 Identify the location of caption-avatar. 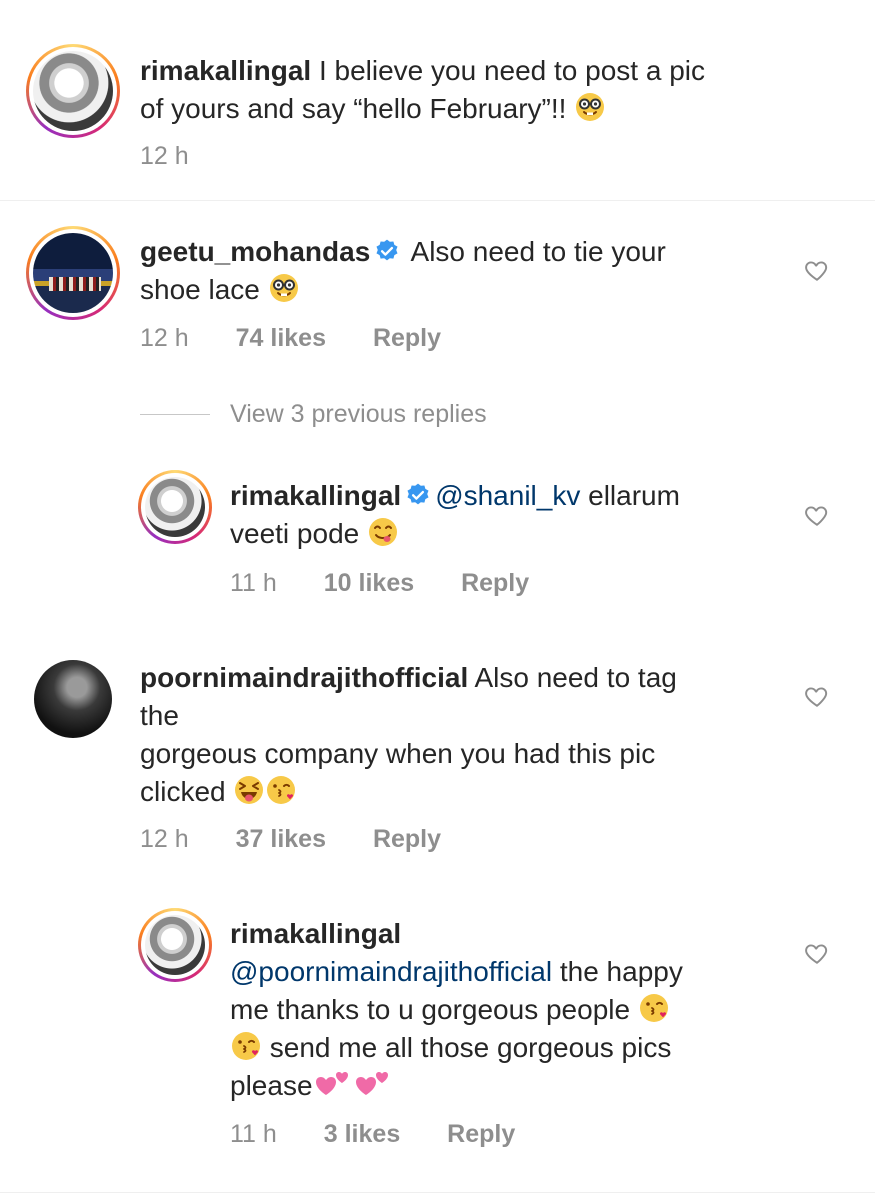
(73, 91).